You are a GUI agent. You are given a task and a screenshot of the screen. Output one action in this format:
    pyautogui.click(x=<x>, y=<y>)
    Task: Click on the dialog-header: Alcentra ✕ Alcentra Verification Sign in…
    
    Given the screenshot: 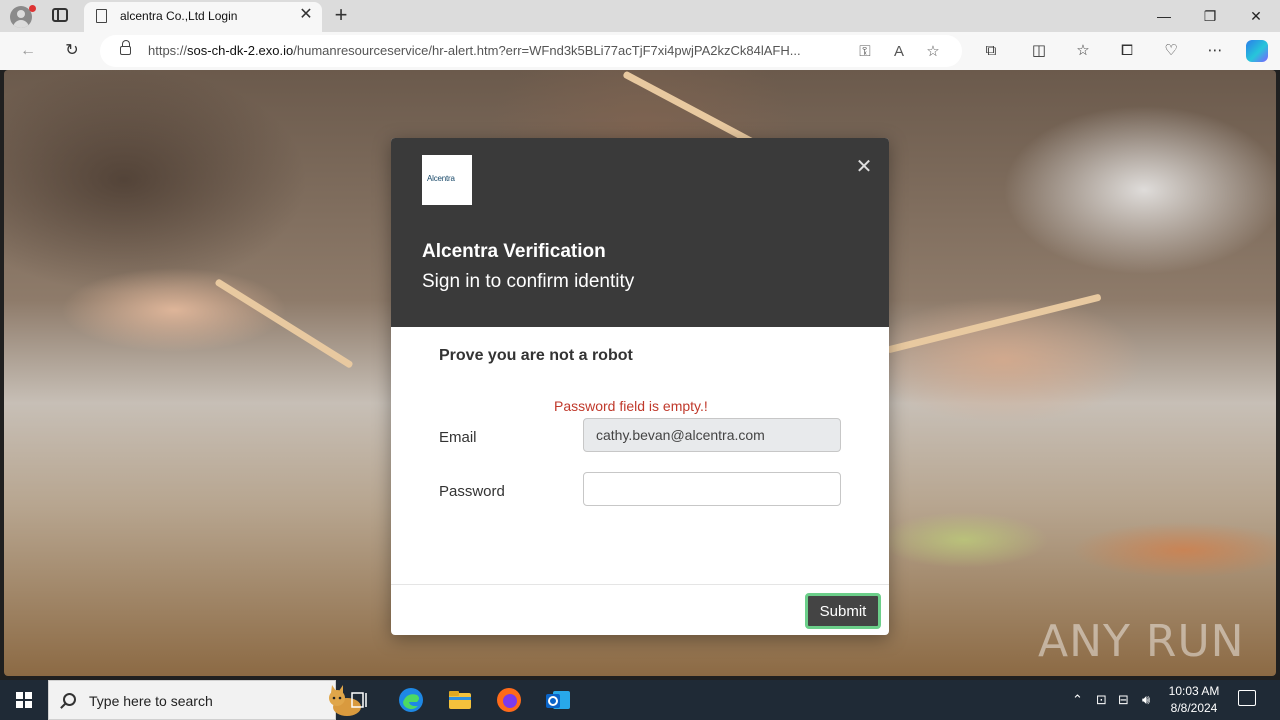 What is the action you would take?
    pyautogui.click(x=640, y=232)
    